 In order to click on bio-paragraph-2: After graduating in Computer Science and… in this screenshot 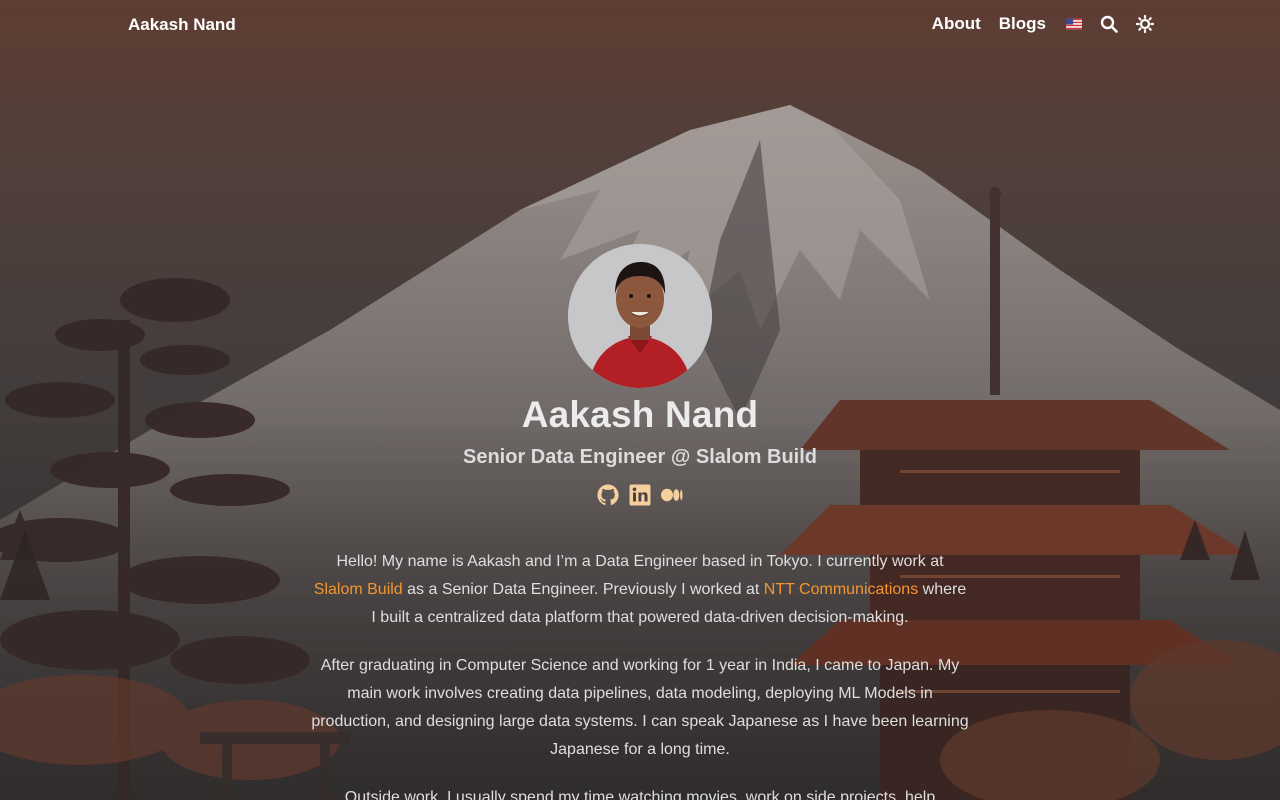, I will do `click(640, 707)`.